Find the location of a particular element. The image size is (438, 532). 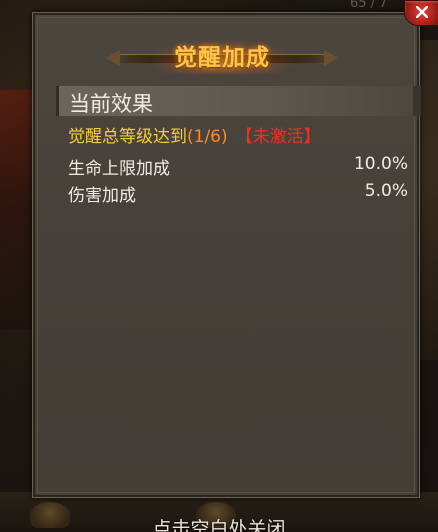

stat-label: 伤害加成 is located at coordinates (102, 196).